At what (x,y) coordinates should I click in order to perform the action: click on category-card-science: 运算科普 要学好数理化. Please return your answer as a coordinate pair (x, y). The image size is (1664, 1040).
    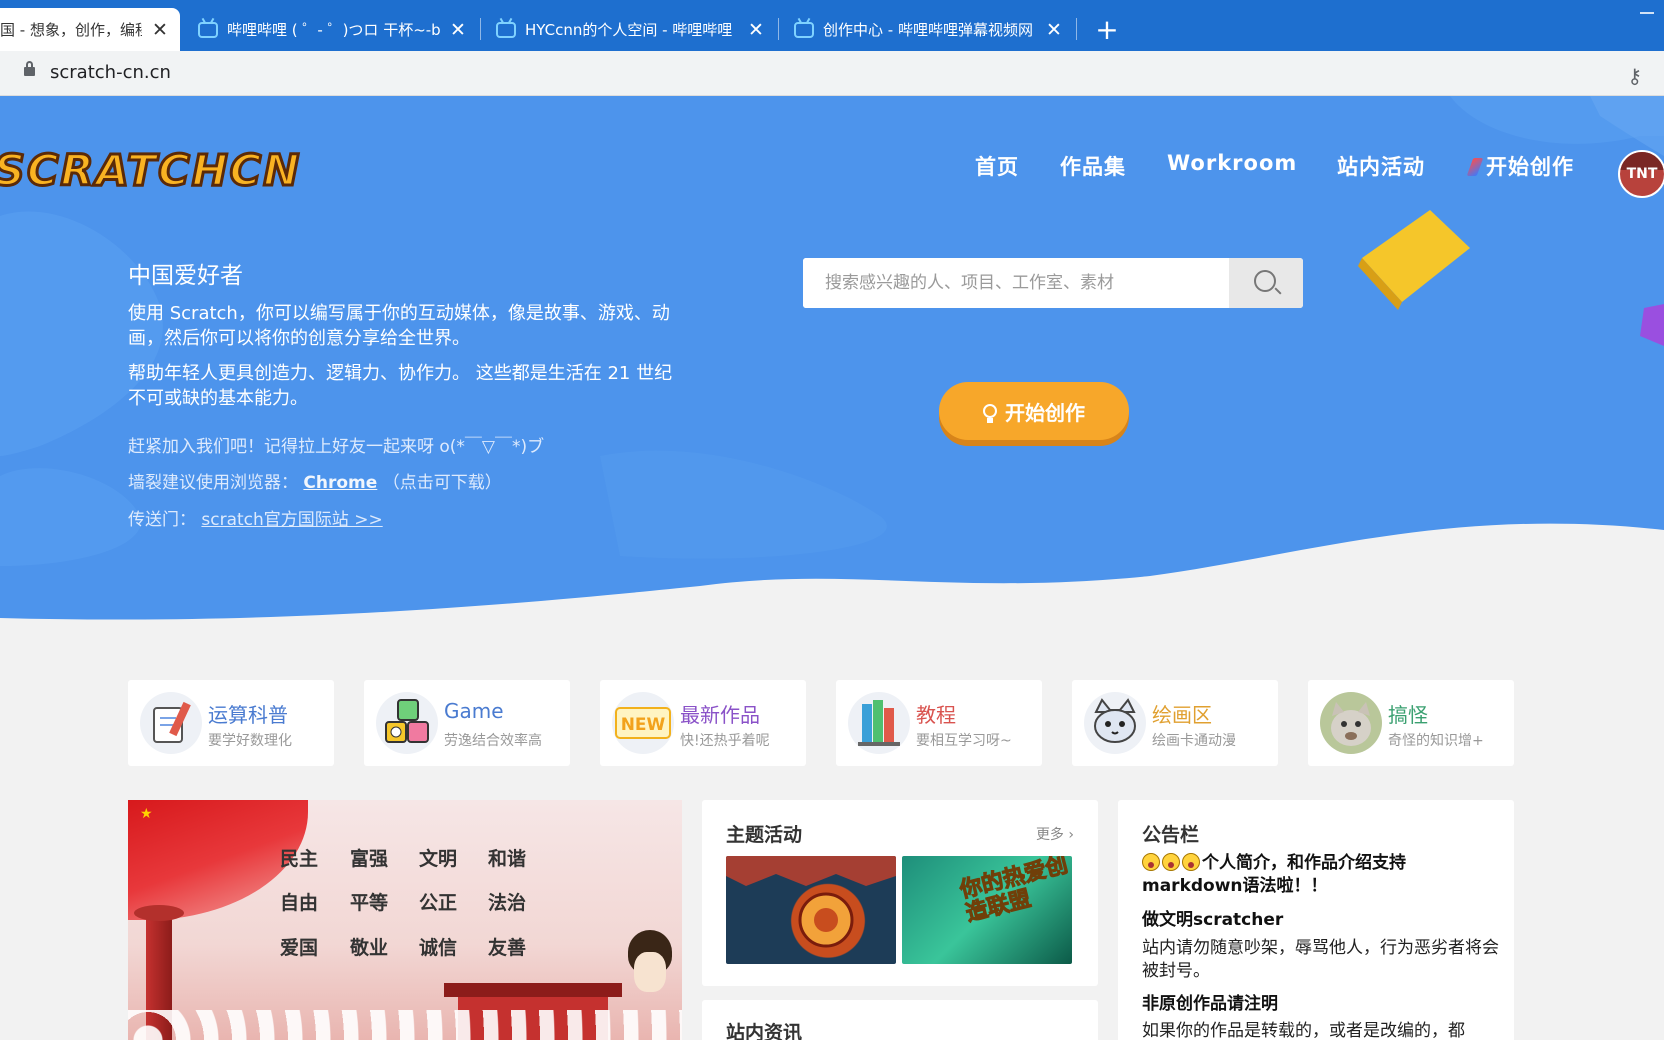
    Looking at the image, I should click on (231, 723).